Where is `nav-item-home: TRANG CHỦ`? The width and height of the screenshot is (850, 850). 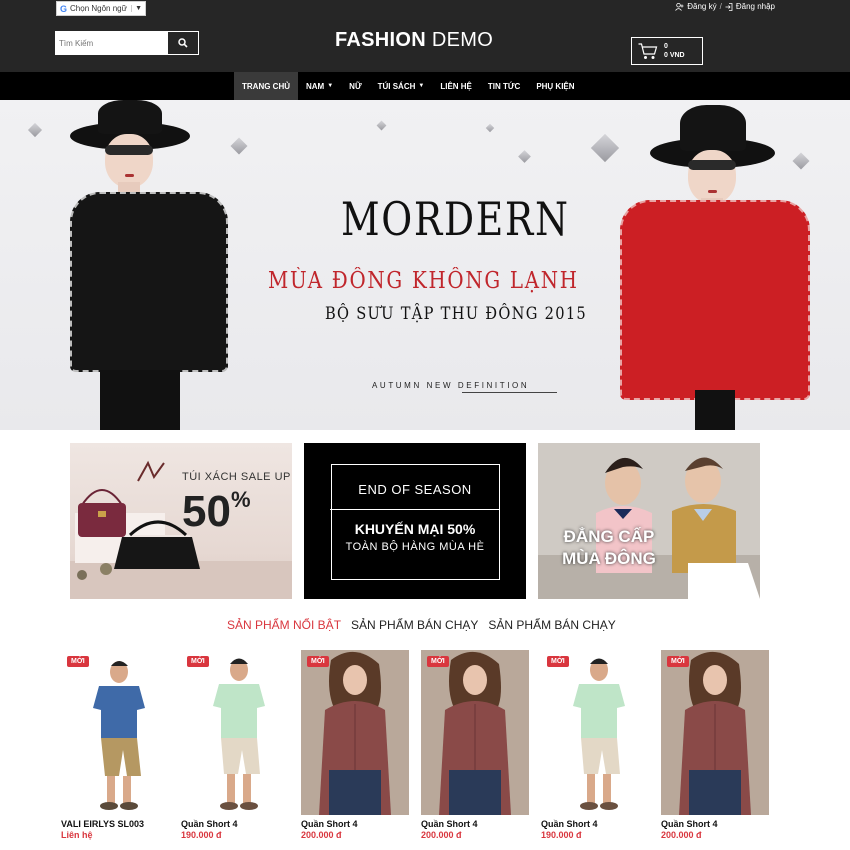 nav-item-home: TRANG CHỦ is located at coordinates (266, 86).